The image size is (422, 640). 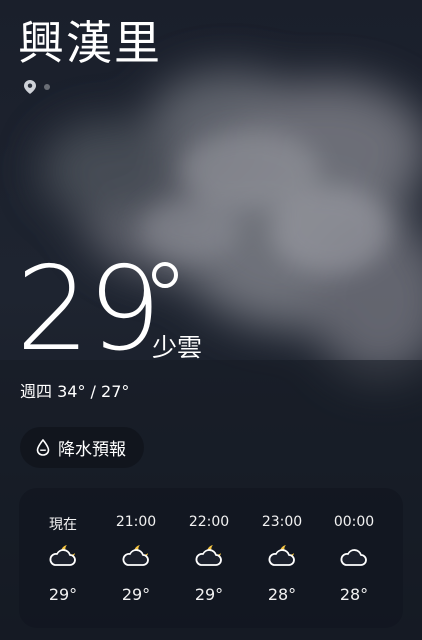 I want to click on hourly-item: 22:00 29°, so click(x=209, y=558).